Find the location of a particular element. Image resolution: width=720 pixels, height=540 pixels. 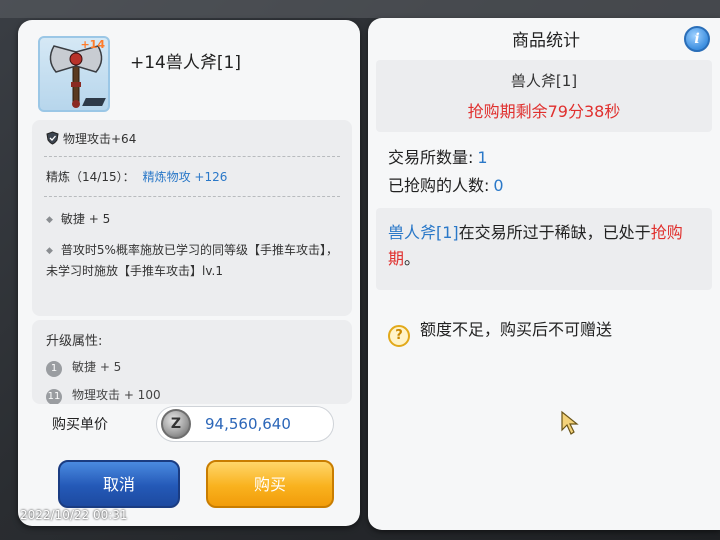

upgrade-row: 1 敏捷 + 5 is located at coordinates (83, 367).